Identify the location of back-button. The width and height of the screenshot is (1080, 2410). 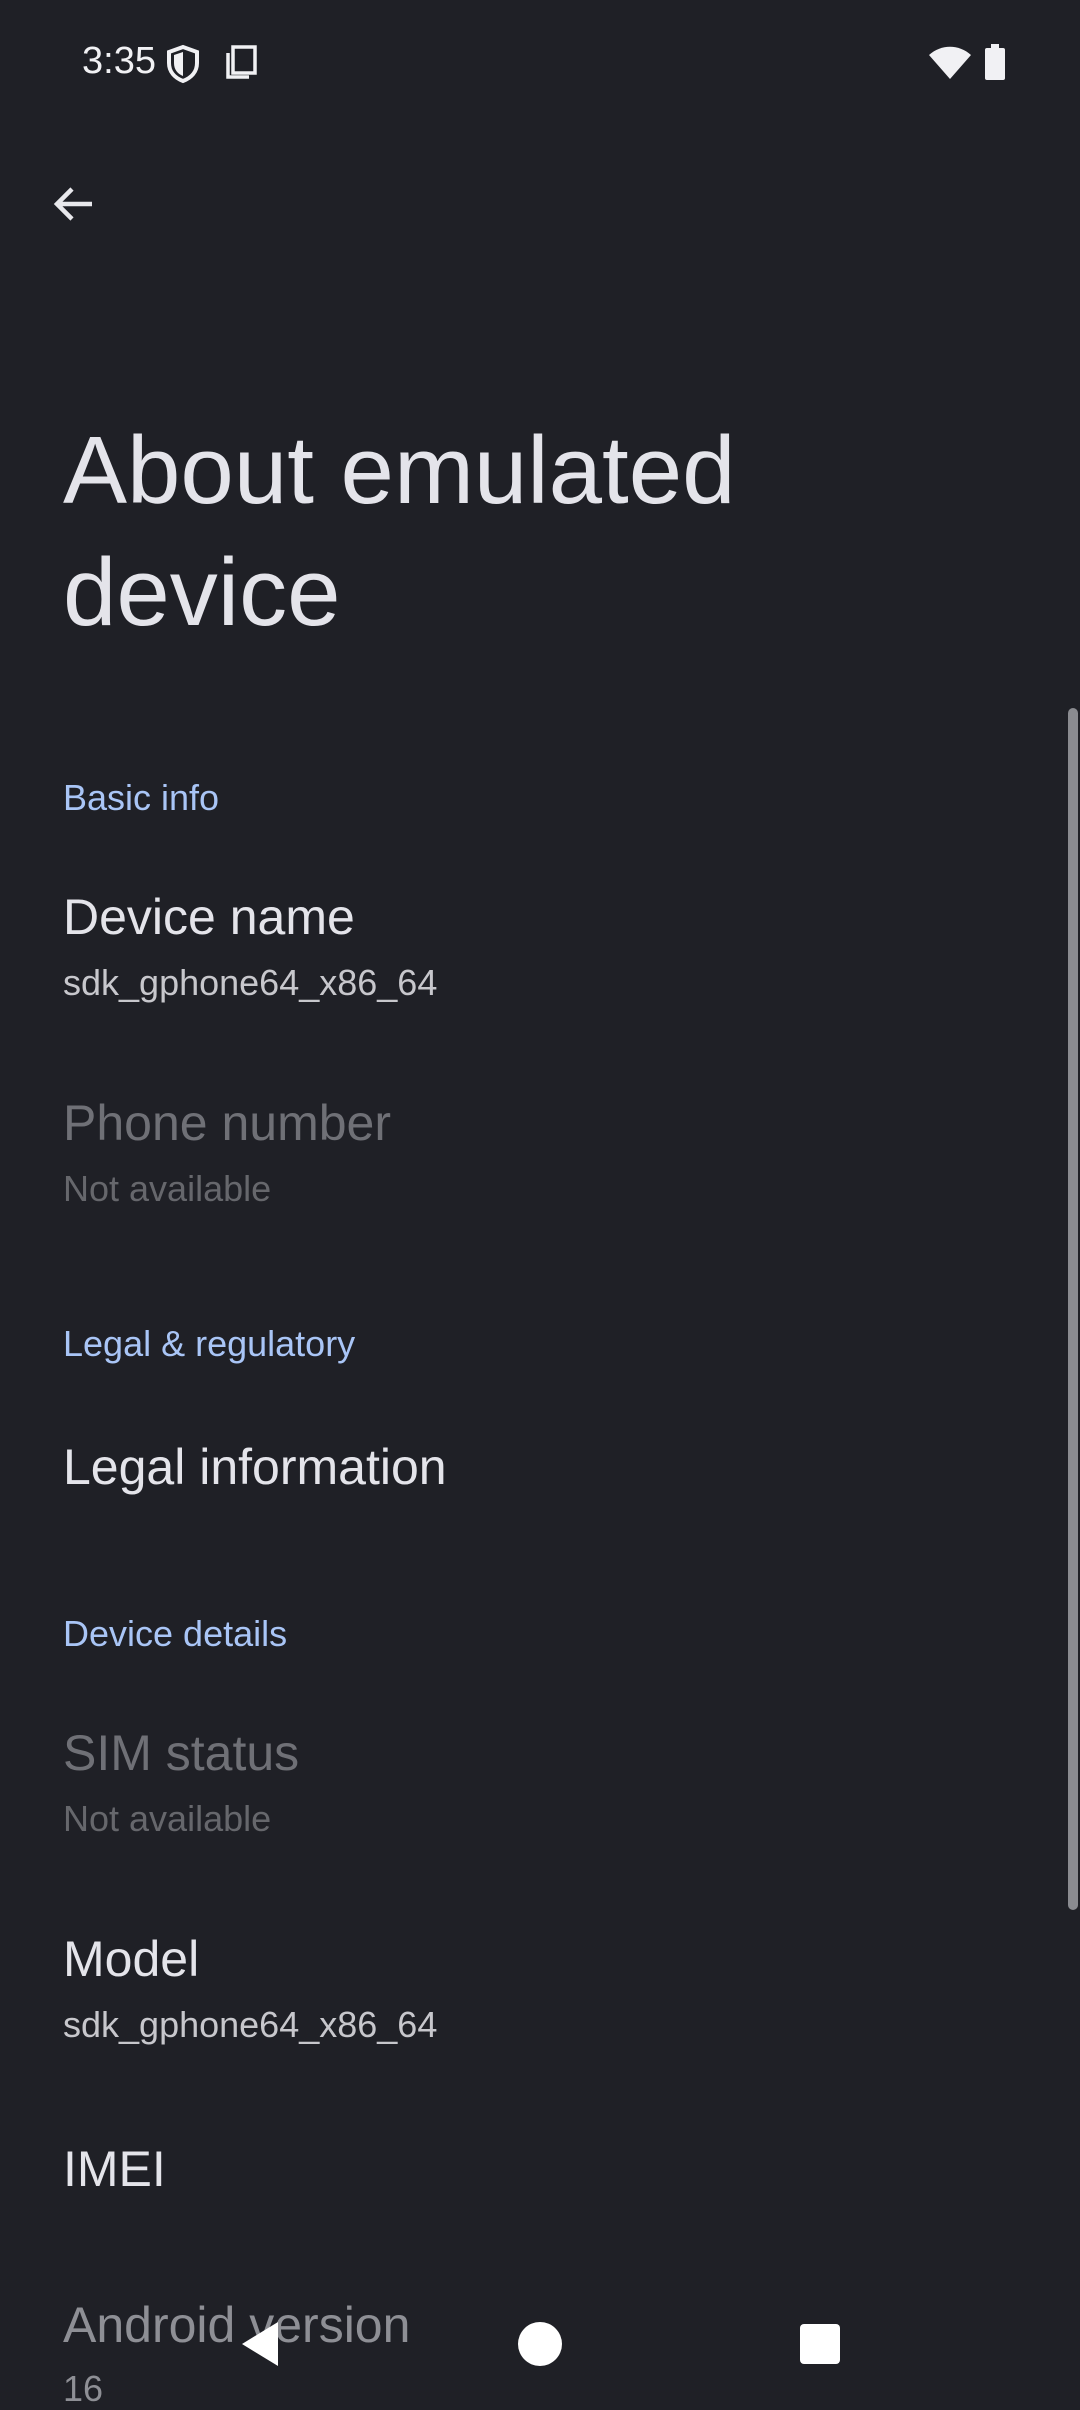
(74, 204).